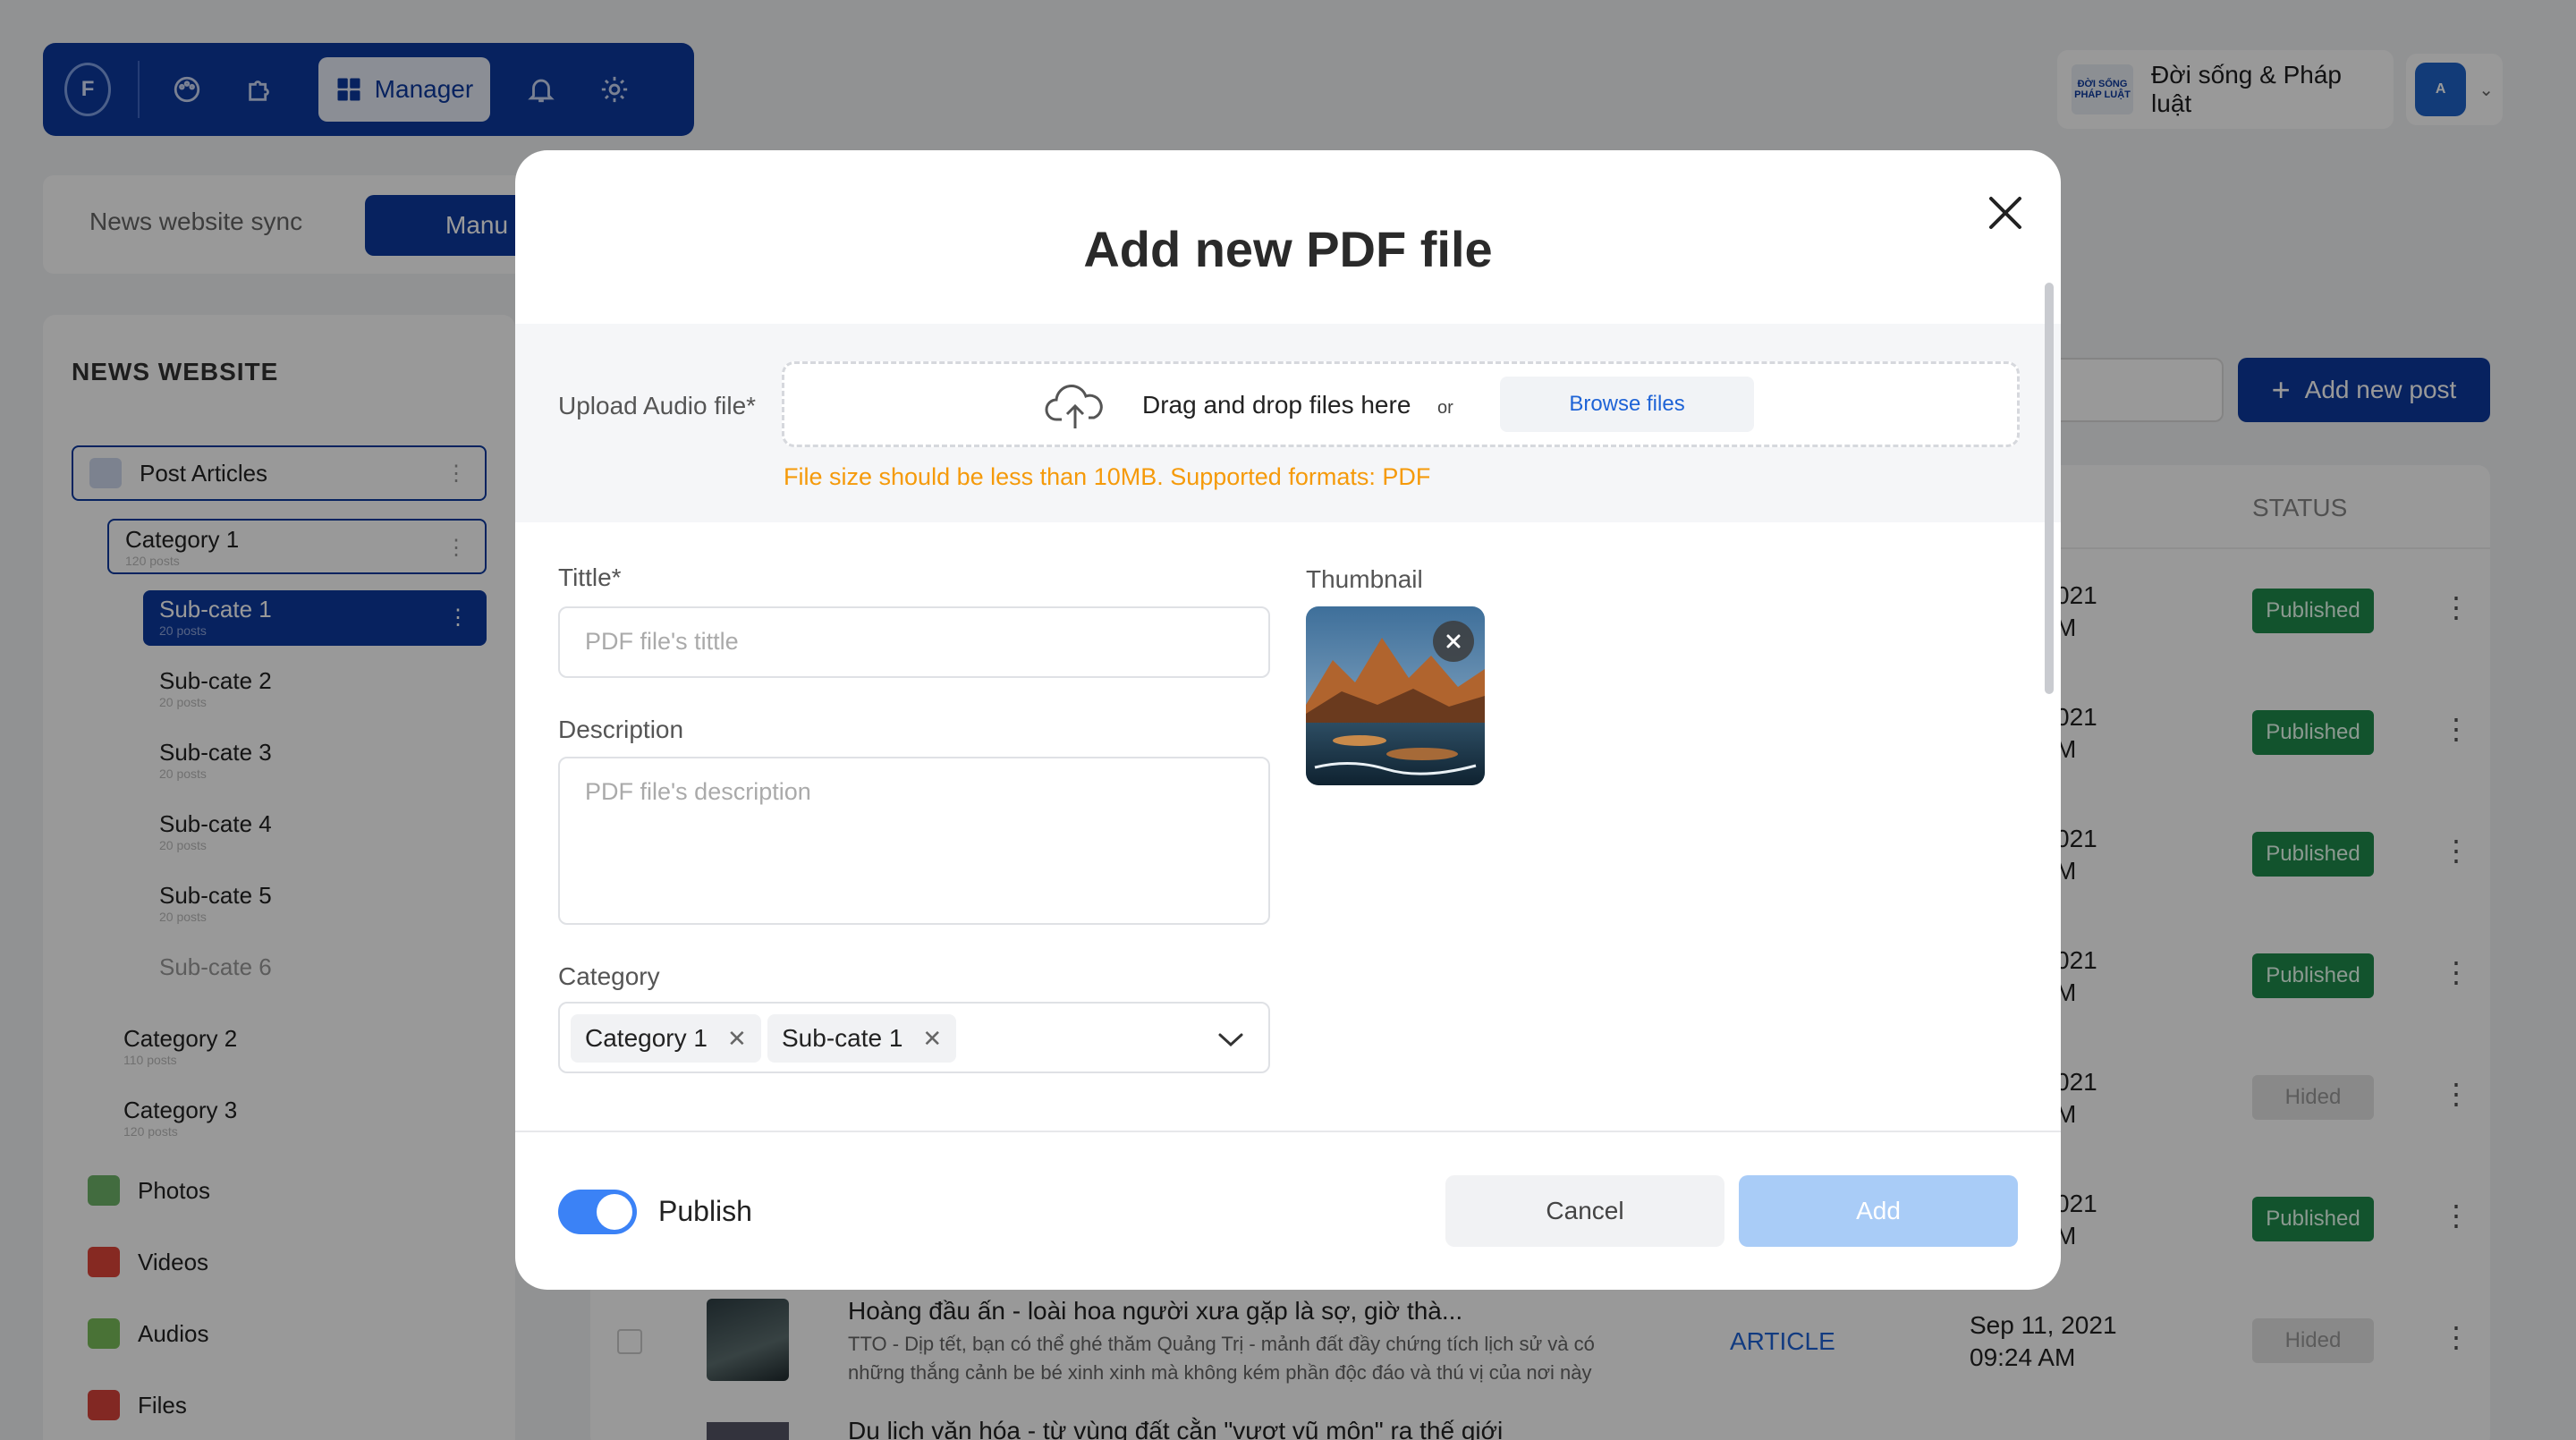 This screenshot has height=1440, width=2576. Describe the element at coordinates (914, 841) in the screenshot. I see `description-textarea: PDF file's description` at that location.